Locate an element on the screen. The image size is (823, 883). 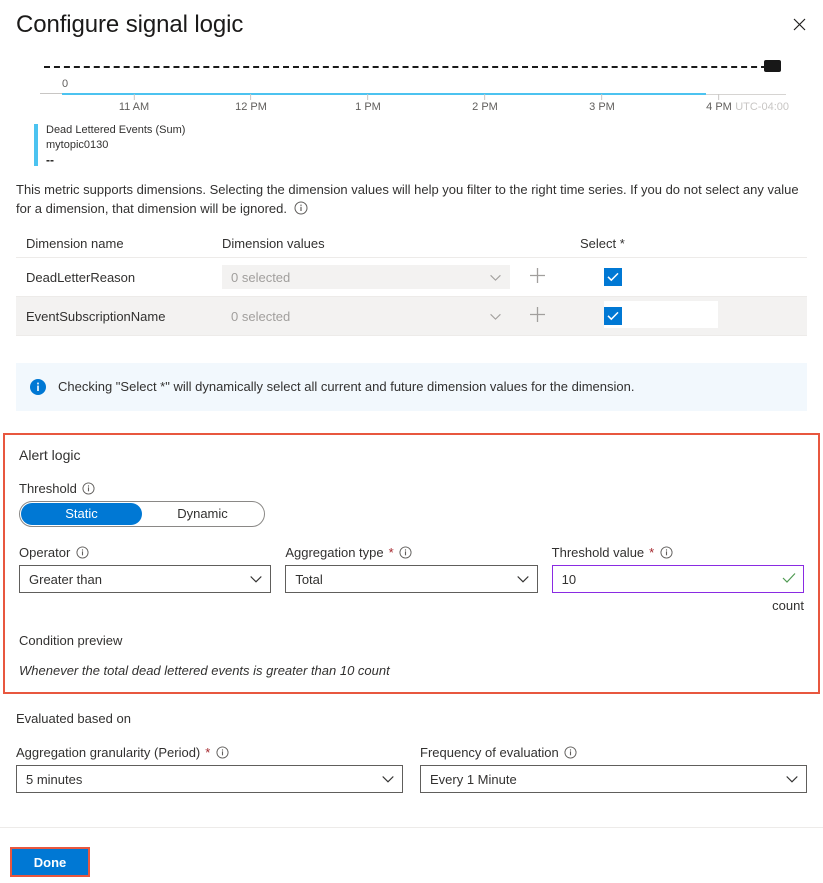
dimension-values-dropdown-eventsubscriptionname: 0 selected is located at coordinates (366, 316).